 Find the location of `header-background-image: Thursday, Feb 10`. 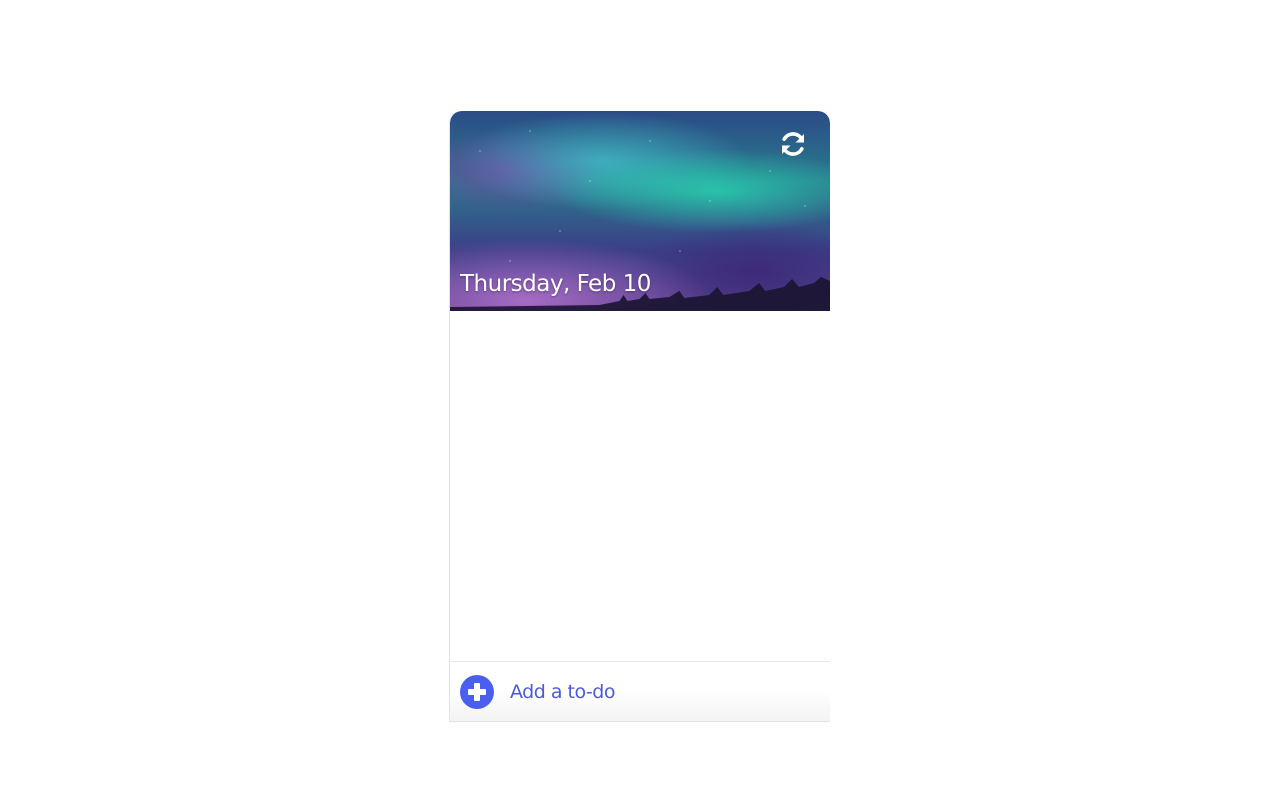

header-background-image: Thursday, Feb 10 is located at coordinates (640, 211).